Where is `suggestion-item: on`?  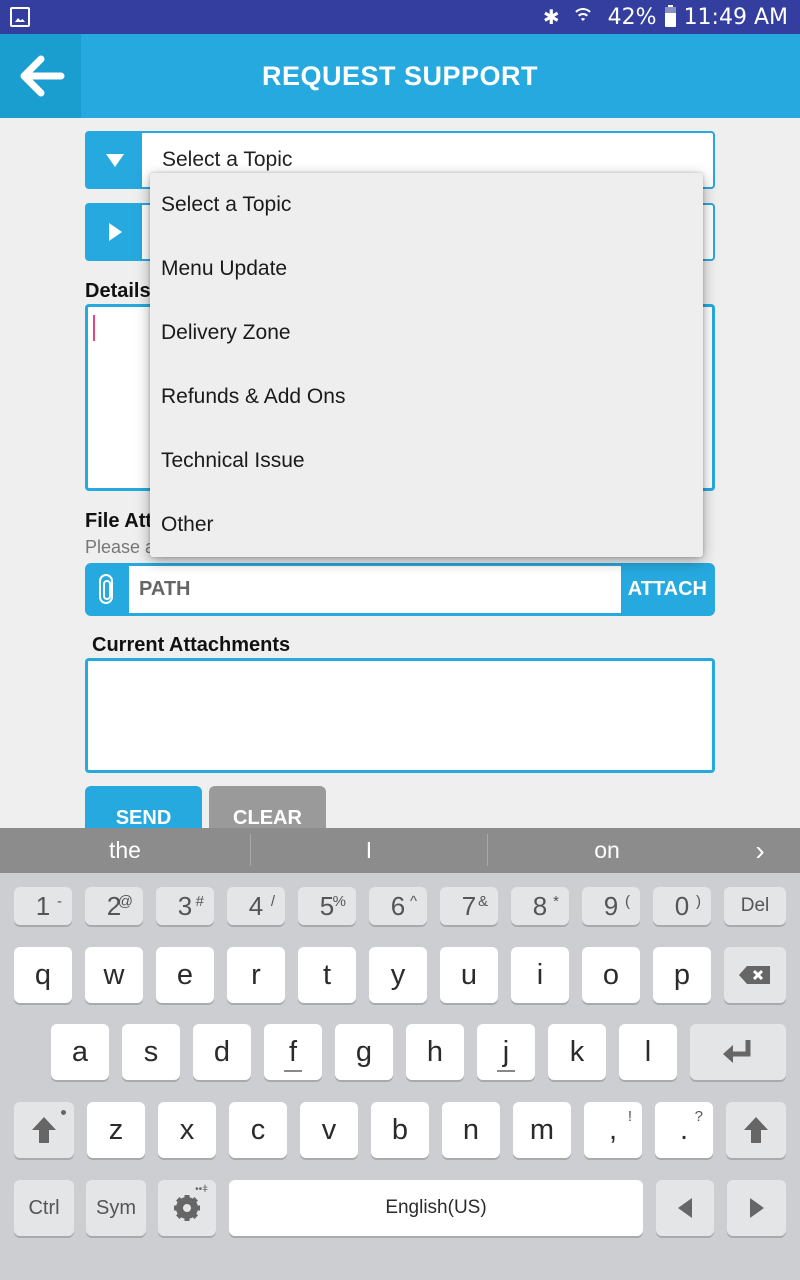 suggestion-item: on is located at coordinates (607, 850).